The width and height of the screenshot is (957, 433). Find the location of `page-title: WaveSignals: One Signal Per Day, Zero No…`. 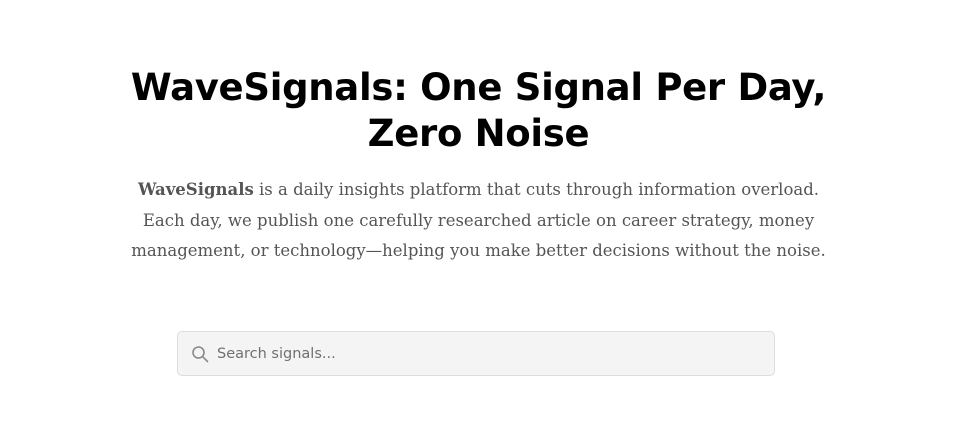

page-title: WaveSignals: One Signal Per Day, Zero No… is located at coordinates (478, 110).